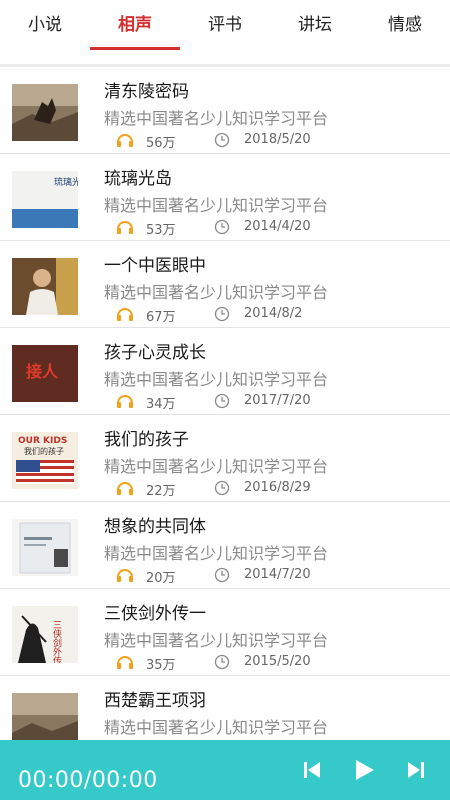 This screenshot has width=450, height=800. I want to click on publish-date: 2018/5/20, so click(277, 139).